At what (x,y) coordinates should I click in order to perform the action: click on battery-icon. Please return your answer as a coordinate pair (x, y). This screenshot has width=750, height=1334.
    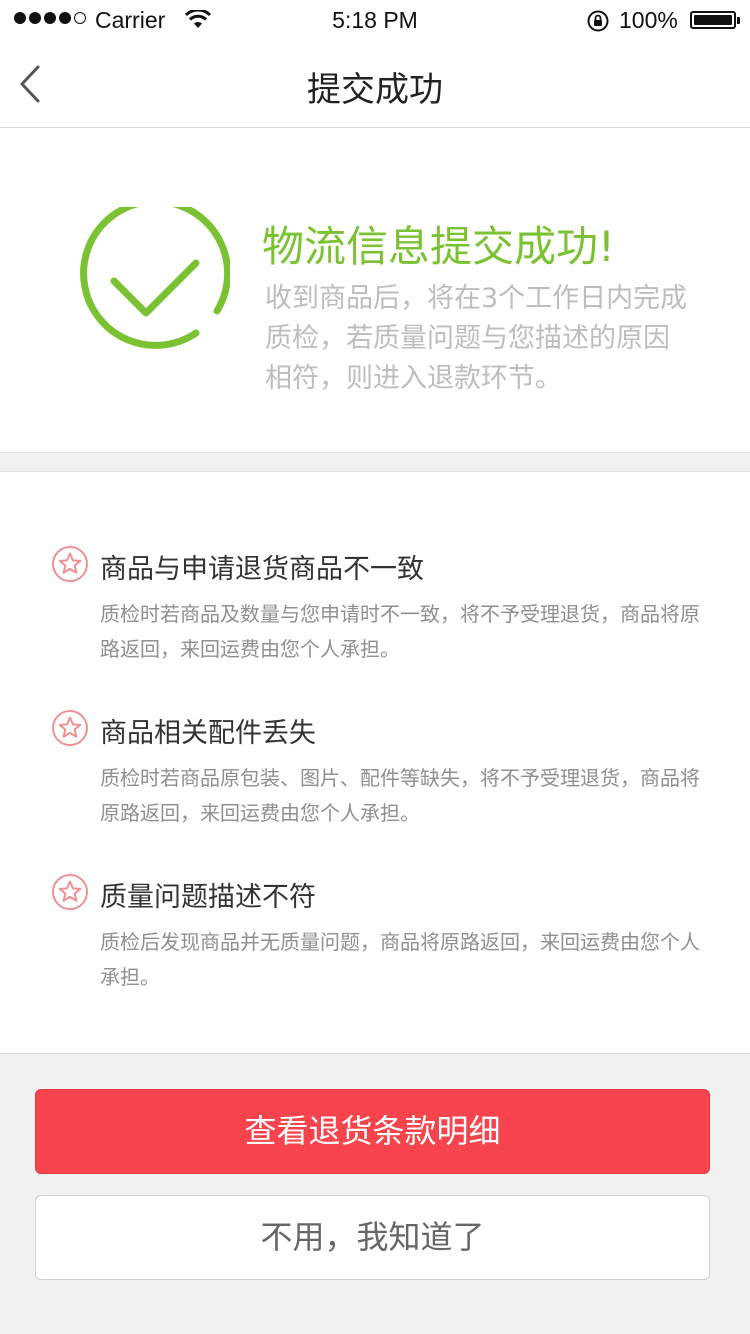
    Looking at the image, I should click on (715, 20).